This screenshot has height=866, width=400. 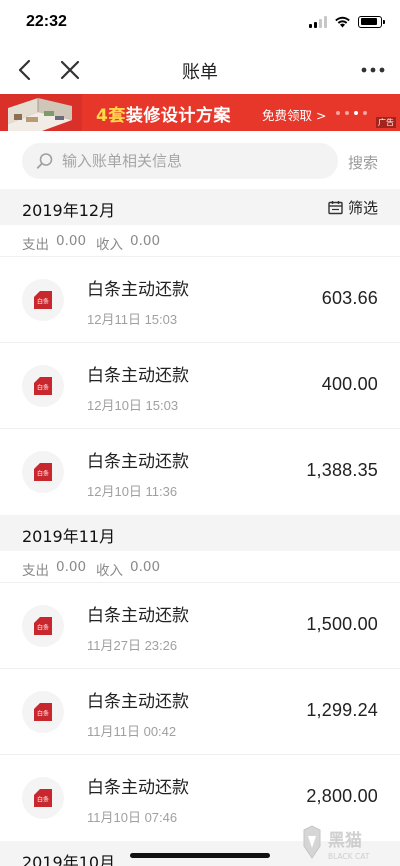 What do you see at coordinates (41, 112) in the screenshot?
I see `room-image-icon` at bounding box center [41, 112].